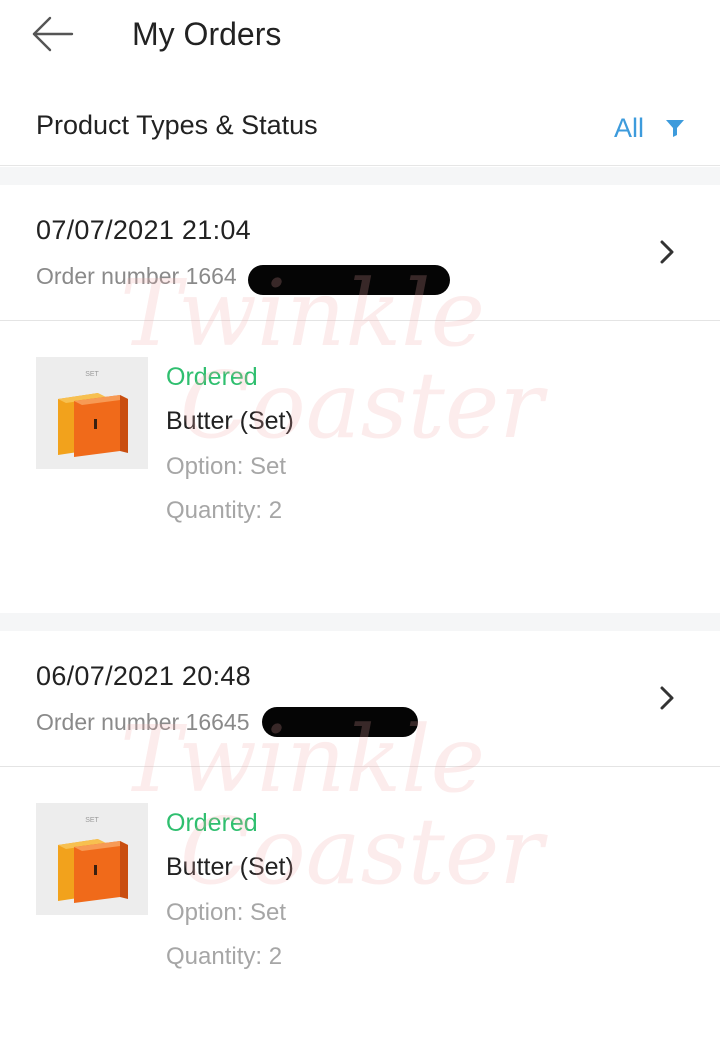 Image resolution: width=720 pixels, height=1051 pixels. Describe the element at coordinates (360, 699) in the screenshot. I see `order-header: 06/07/2021 20:48 Order number 16645` at that location.